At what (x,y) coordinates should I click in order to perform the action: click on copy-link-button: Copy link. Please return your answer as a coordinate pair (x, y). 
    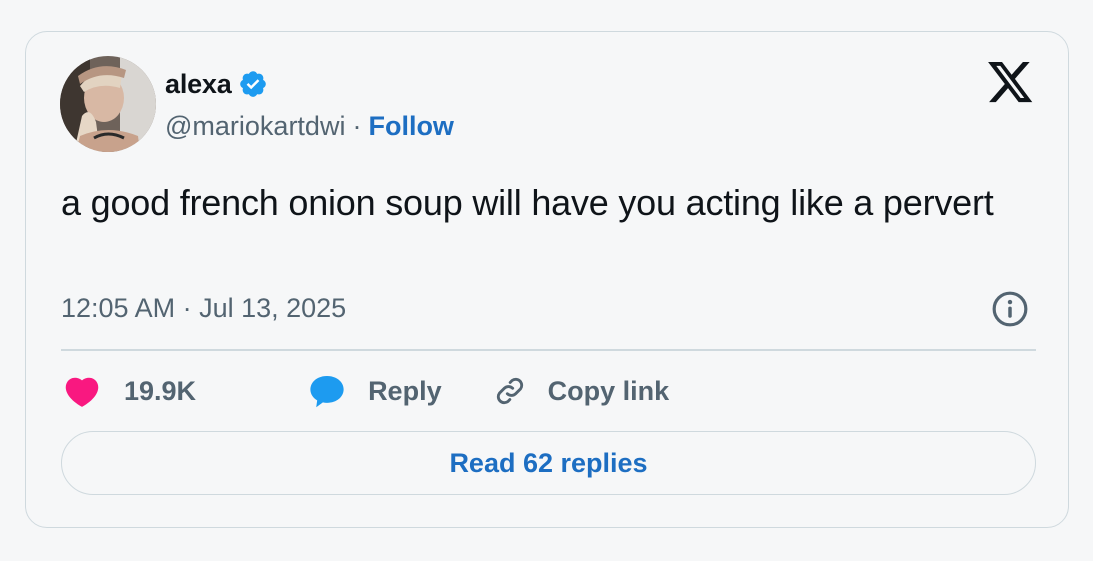
    Looking at the image, I should click on (581, 391).